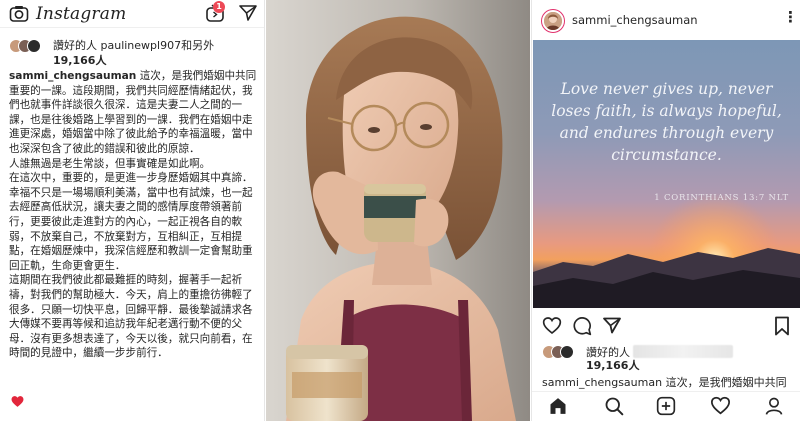  What do you see at coordinates (81, 14) in the screenshot?
I see `instagram-logo: Instagram` at bounding box center [81, 14].